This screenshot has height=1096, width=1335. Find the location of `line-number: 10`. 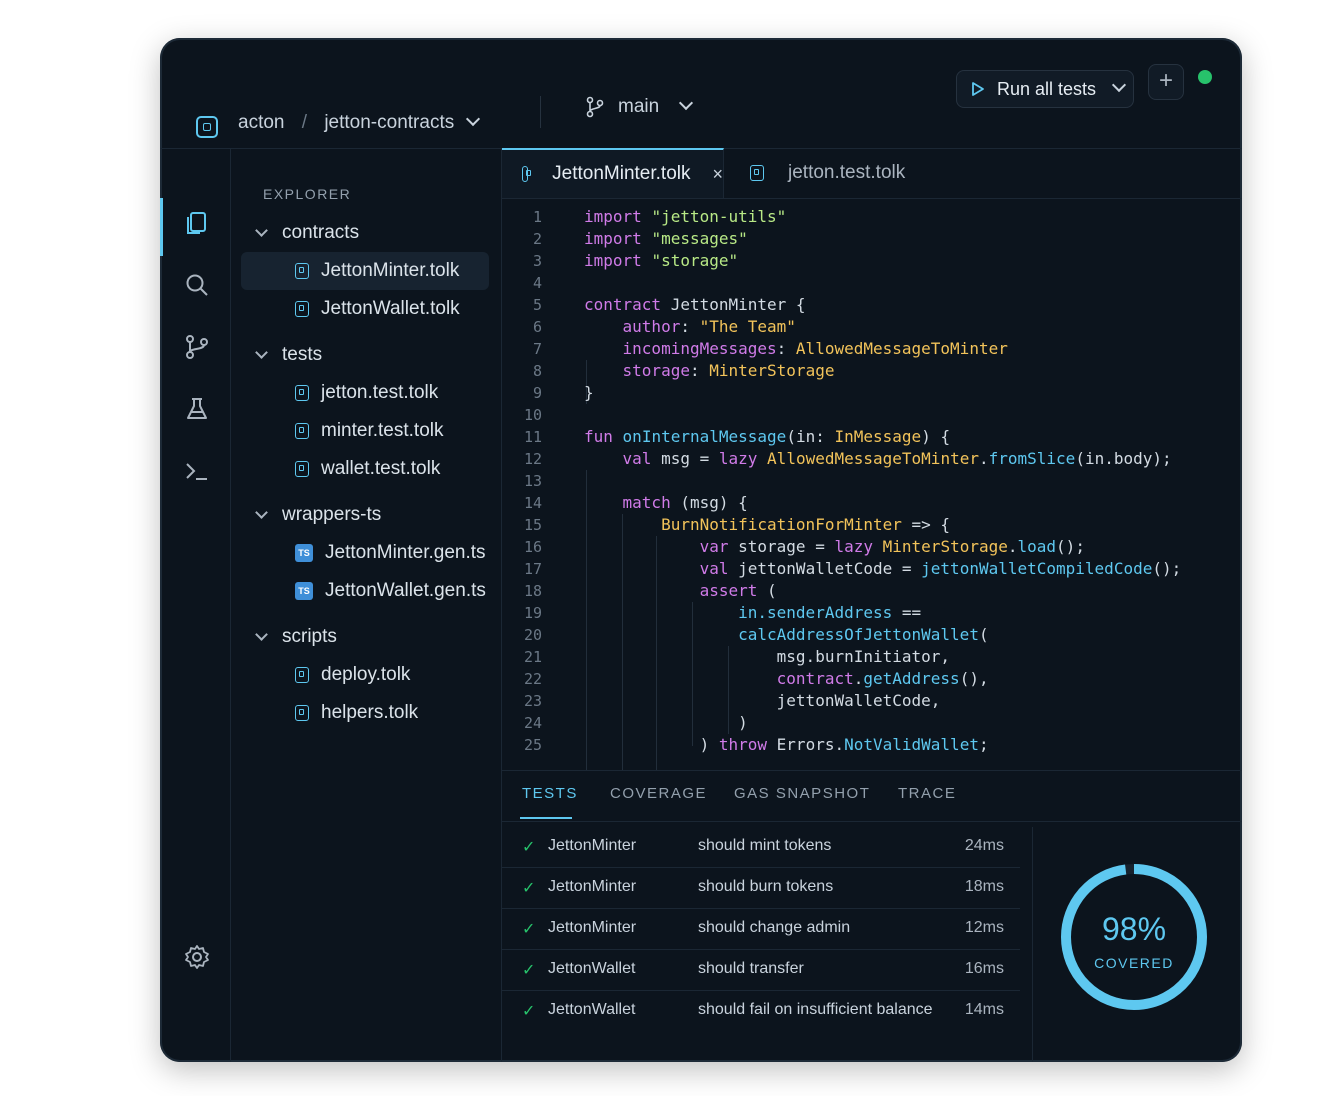

line-number: 10 is located at coordinates (532, 415).